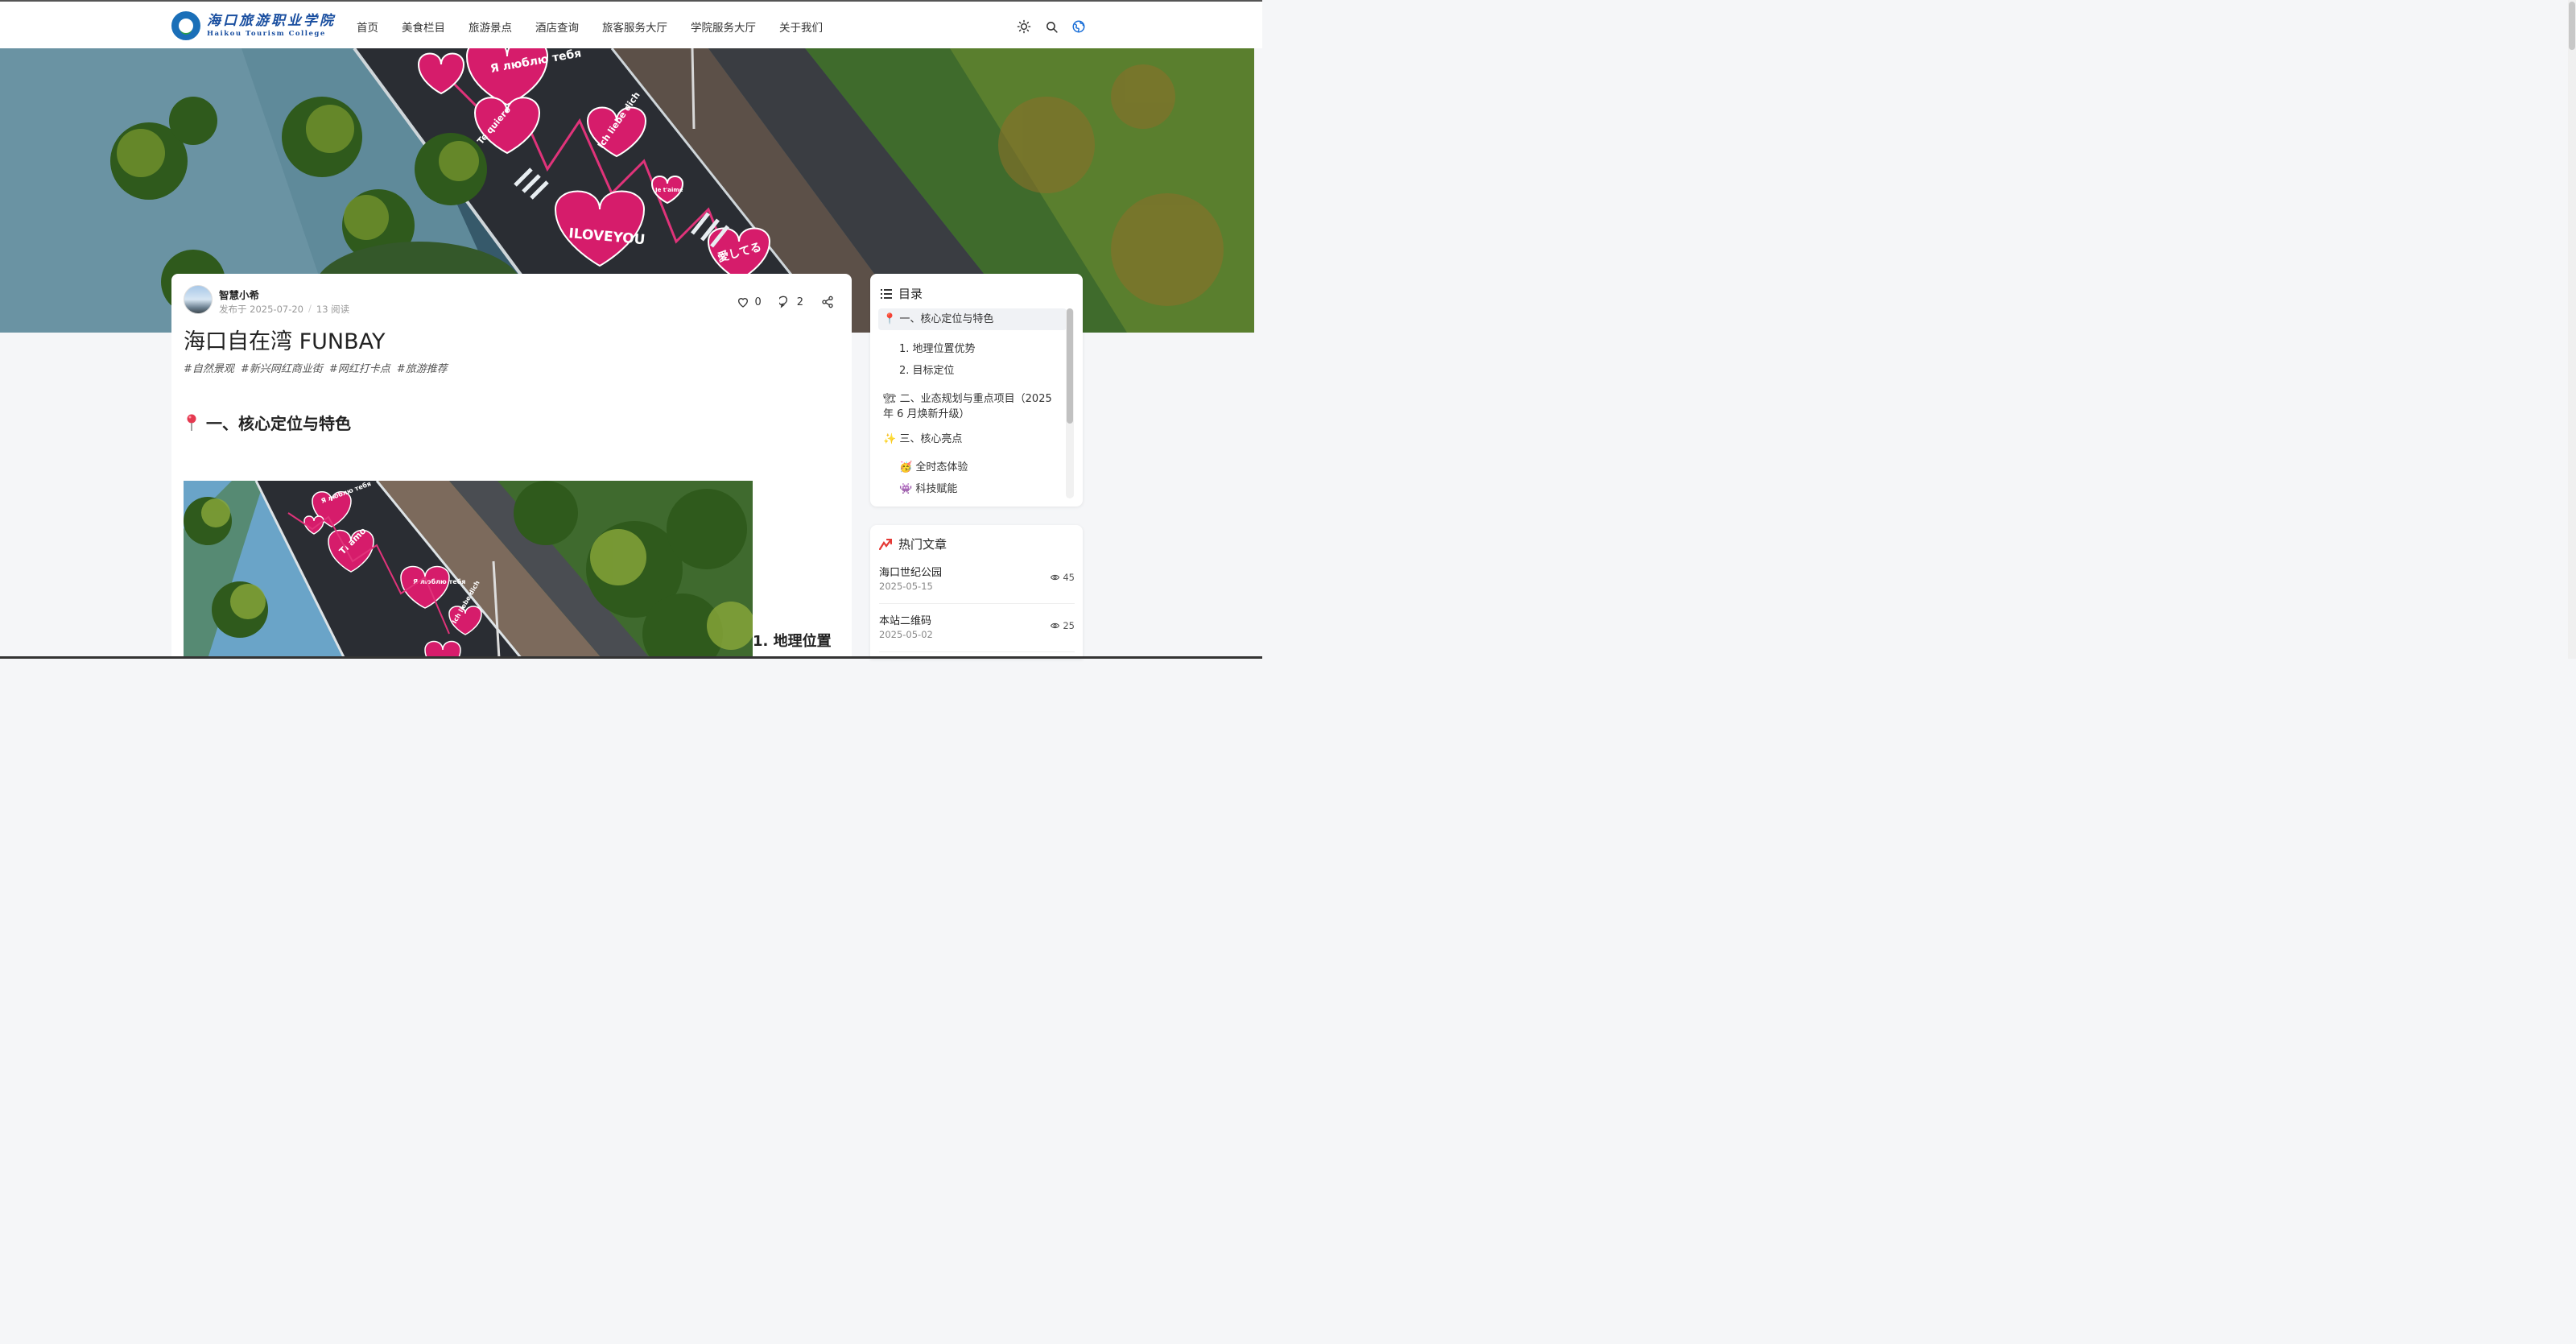  What do you see at coordinates (266, 33) in the screenshot?
I see `logo-english-name: Haikou Tourism College` at bounding box center [266, 33].